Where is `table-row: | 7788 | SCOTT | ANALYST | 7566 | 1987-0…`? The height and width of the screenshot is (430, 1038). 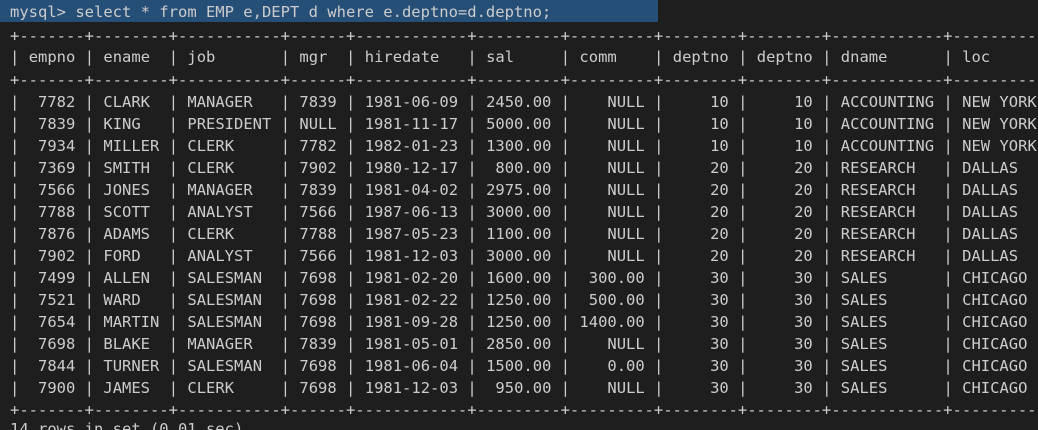
table-row: | 7788 | SCOTT | ANALYST | 7566 | 1987-0… is located at coordinates (514, 212).